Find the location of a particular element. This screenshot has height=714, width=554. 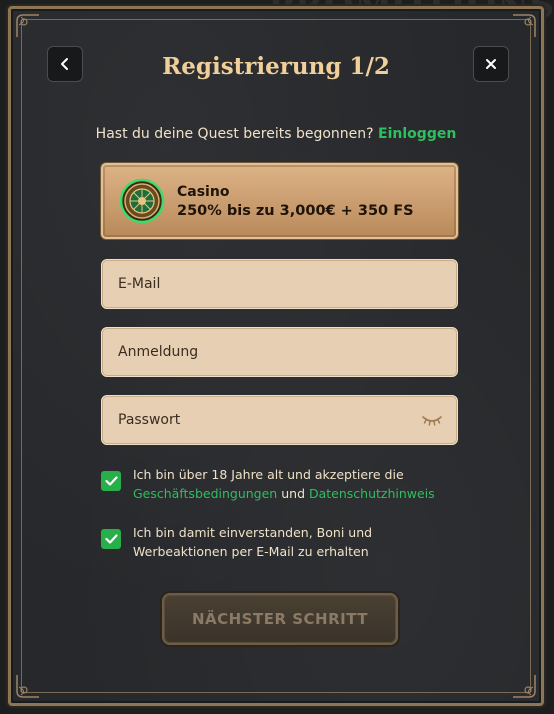

password-field-wrapper is located at coordinates (279, 420).